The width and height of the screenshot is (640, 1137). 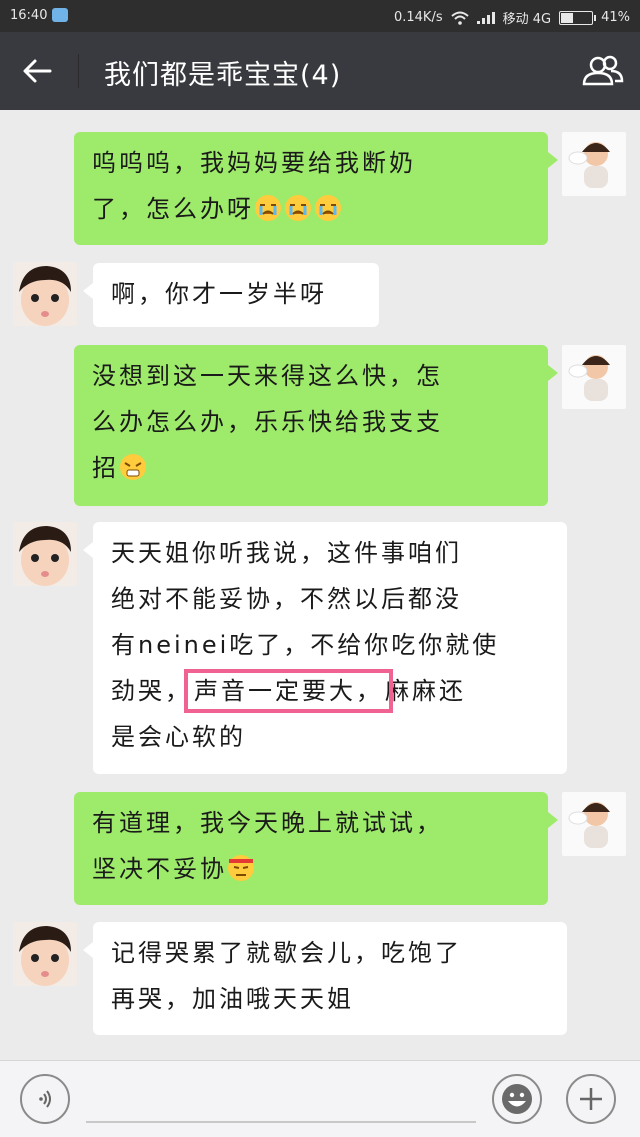 What do you see at coordinates (578, 17) in the screenshot?
I see `battery-icon` at bounding box center [578, 17].